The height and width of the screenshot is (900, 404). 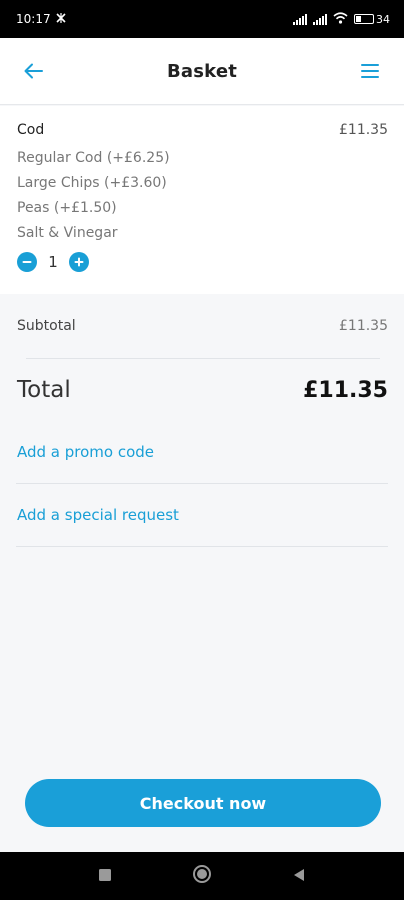 I want to click on special-request-link: Add a special request, so click(x=202, y=515).